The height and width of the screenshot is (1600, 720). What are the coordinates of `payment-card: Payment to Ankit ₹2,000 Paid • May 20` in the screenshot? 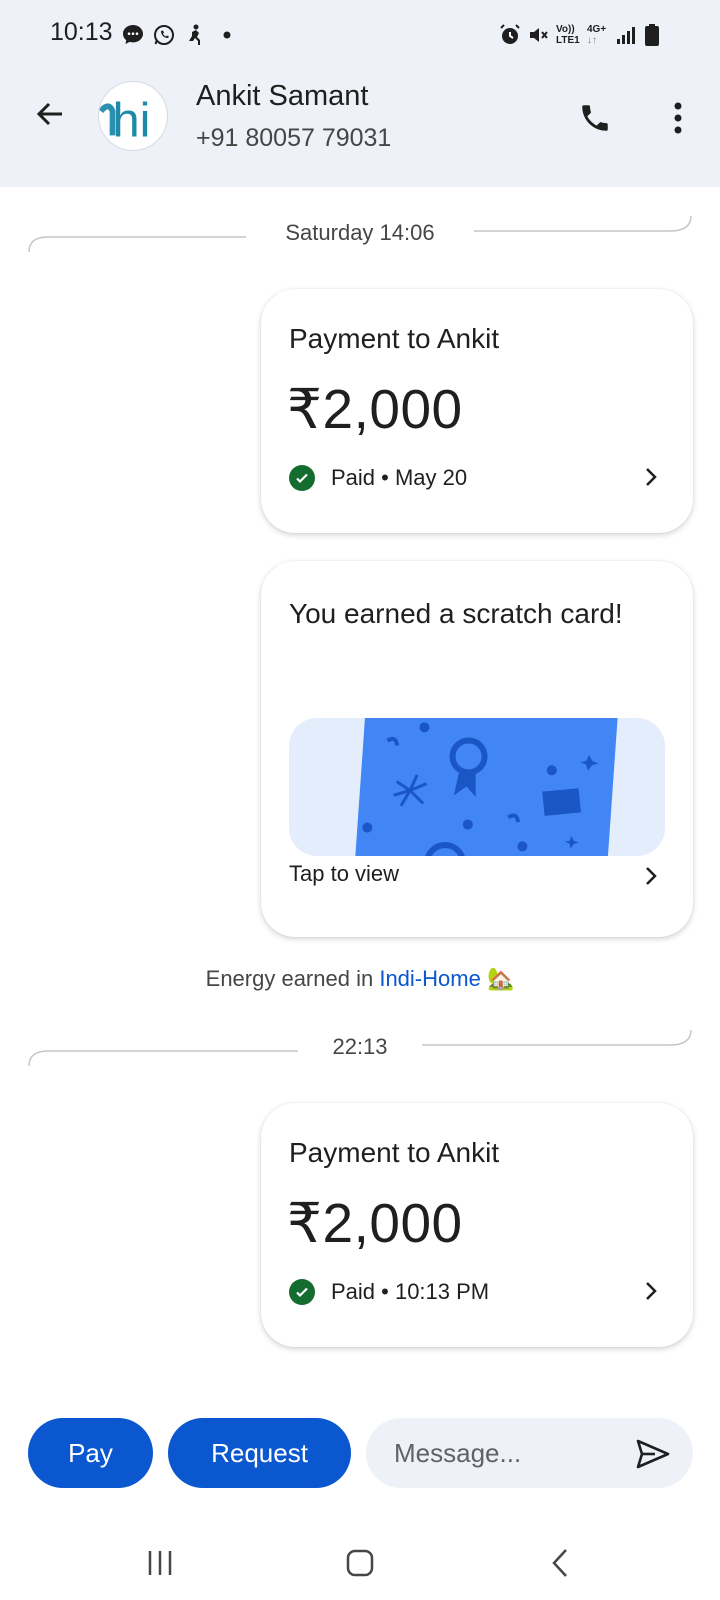 It's located at (477, 411).